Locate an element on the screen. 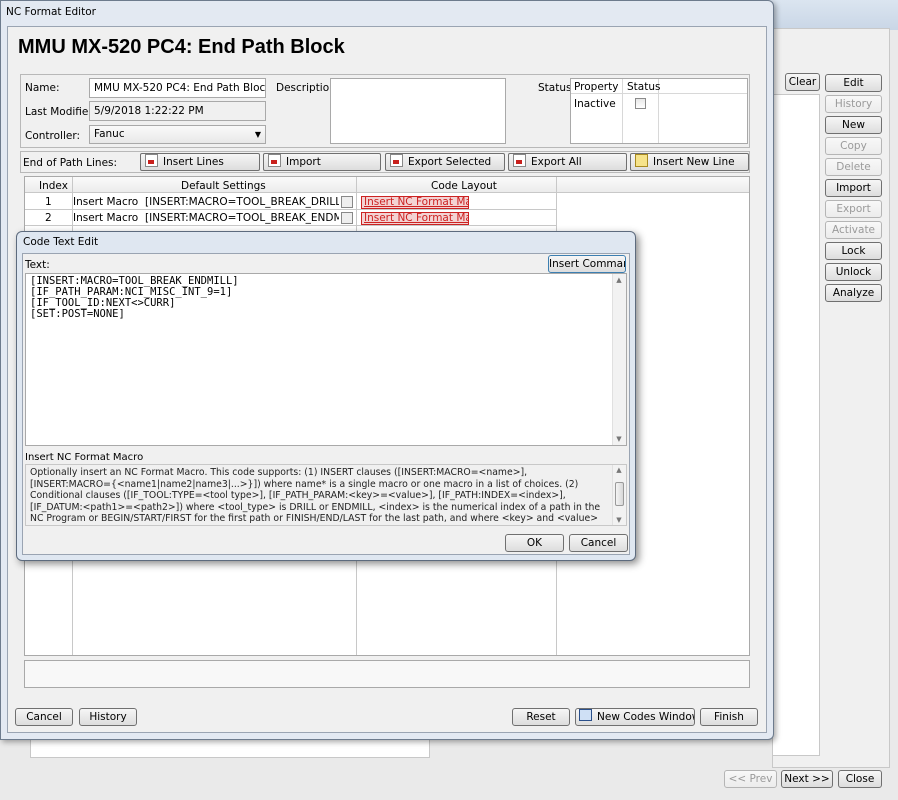  dialog-title: Code Text Edit is located at coordinates (61, 242).